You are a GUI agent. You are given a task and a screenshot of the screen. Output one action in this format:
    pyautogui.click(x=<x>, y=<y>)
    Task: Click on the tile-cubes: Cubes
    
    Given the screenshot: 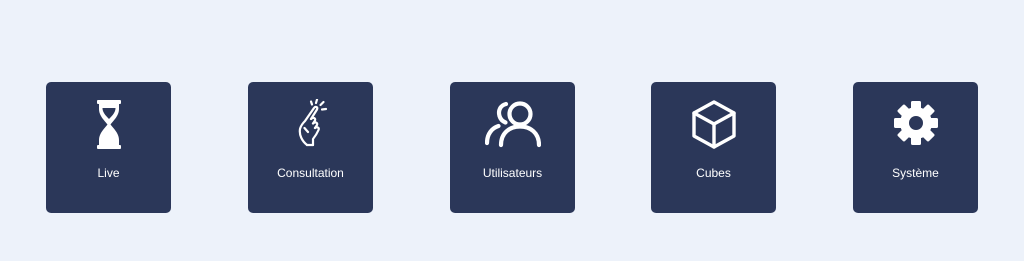 What is the action you would take?
    pyautogui.click(x=713, y=147)
    